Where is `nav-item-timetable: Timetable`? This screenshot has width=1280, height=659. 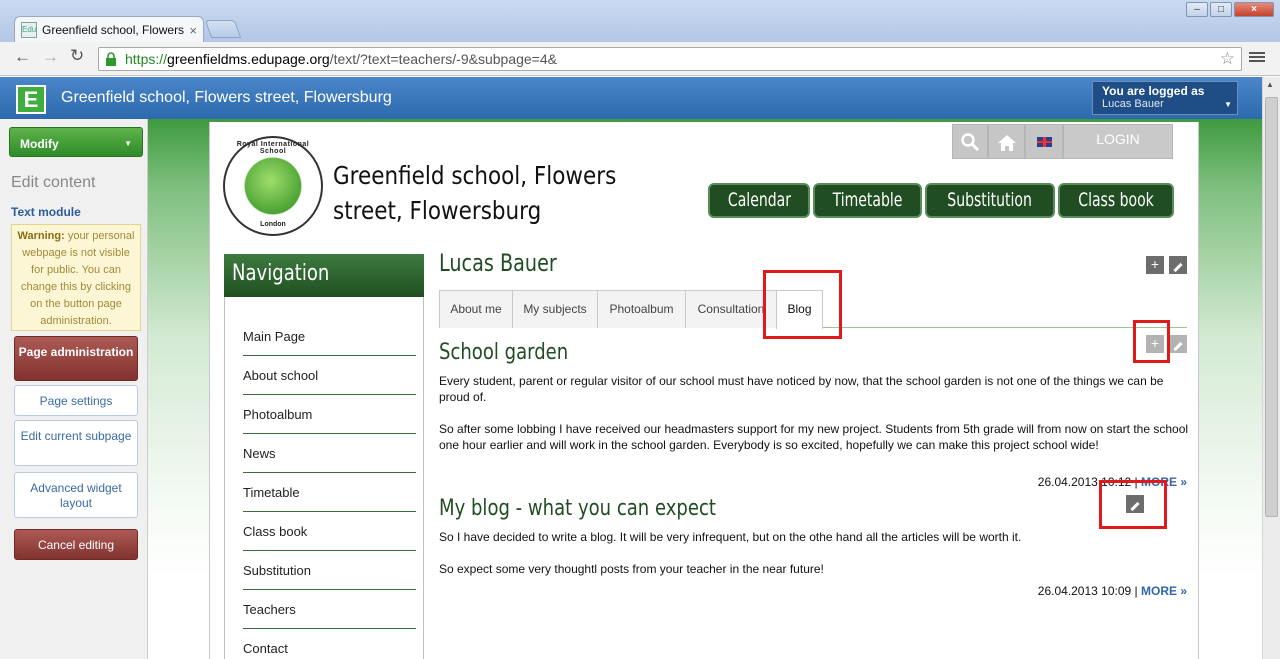 nav-item-timetable: Timetable is located at coordinates (329, 492).